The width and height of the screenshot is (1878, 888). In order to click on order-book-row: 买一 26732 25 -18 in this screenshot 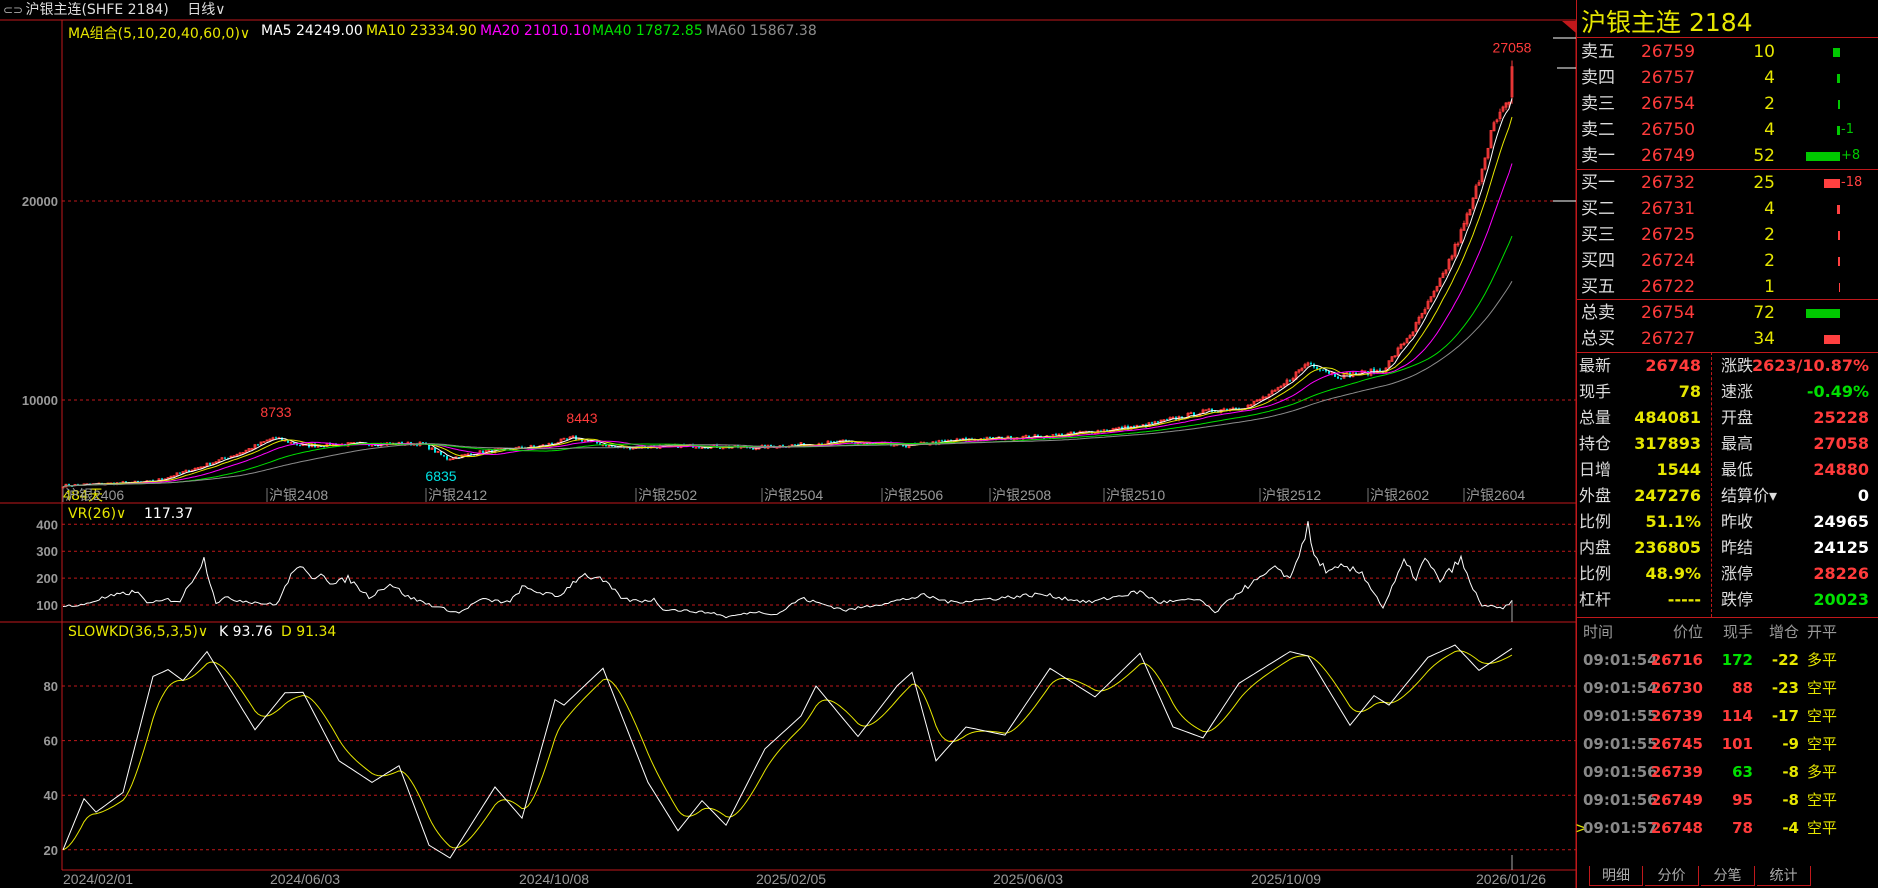, I will do `click(1727, 183)`.